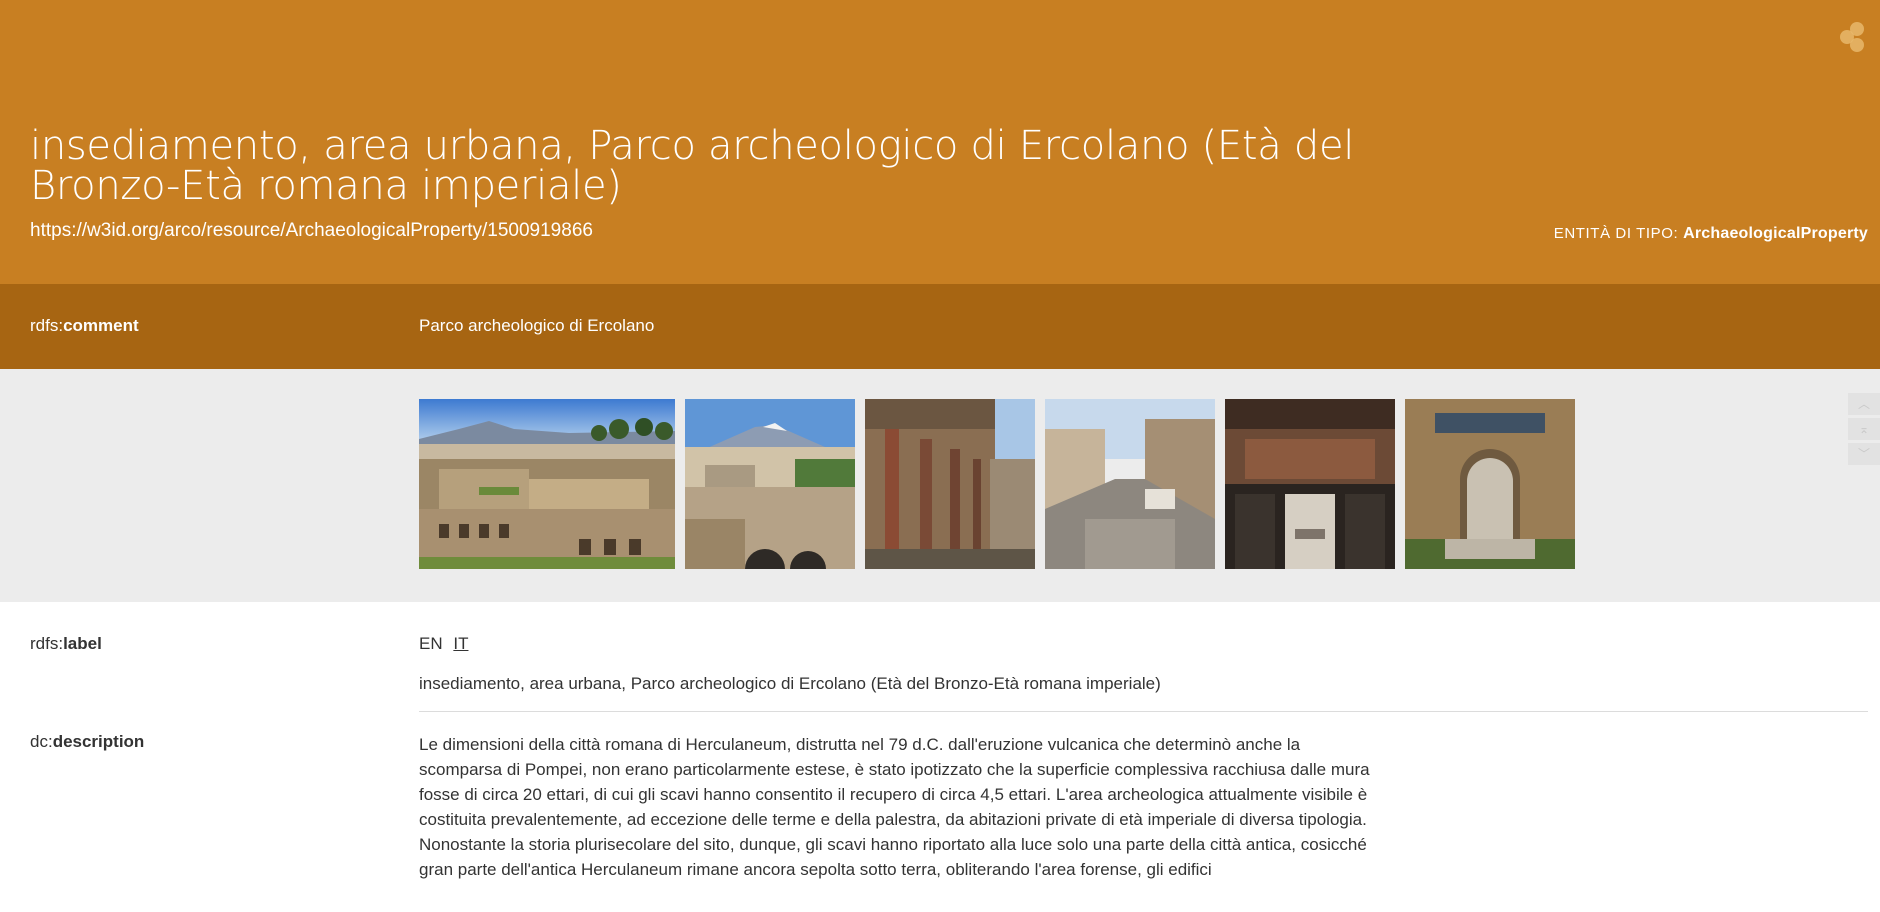  What do you see at coordinates (1864, 454) in the screenshot?
I see `chevron-down-icon: ﹀` at bounding box center [1864, 454].